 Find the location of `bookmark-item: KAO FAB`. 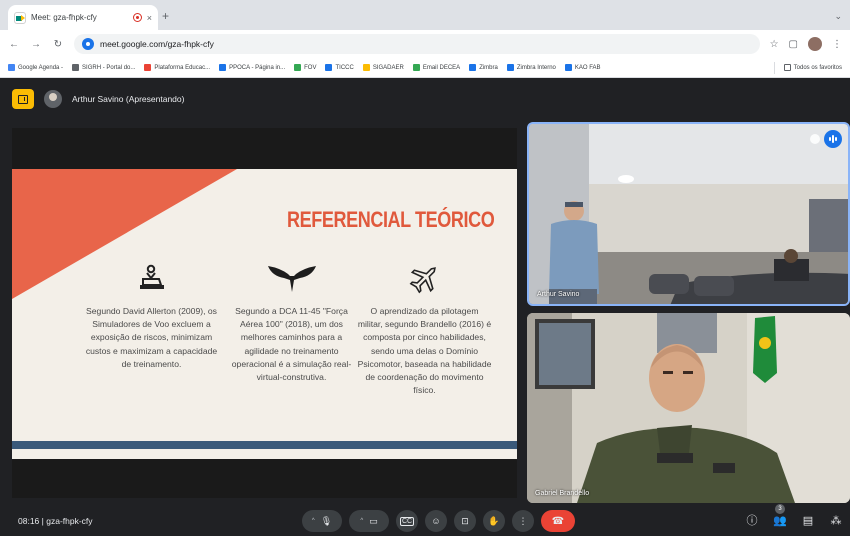

bookmark-item: KAO FAB is located at coordinates (582, 67).